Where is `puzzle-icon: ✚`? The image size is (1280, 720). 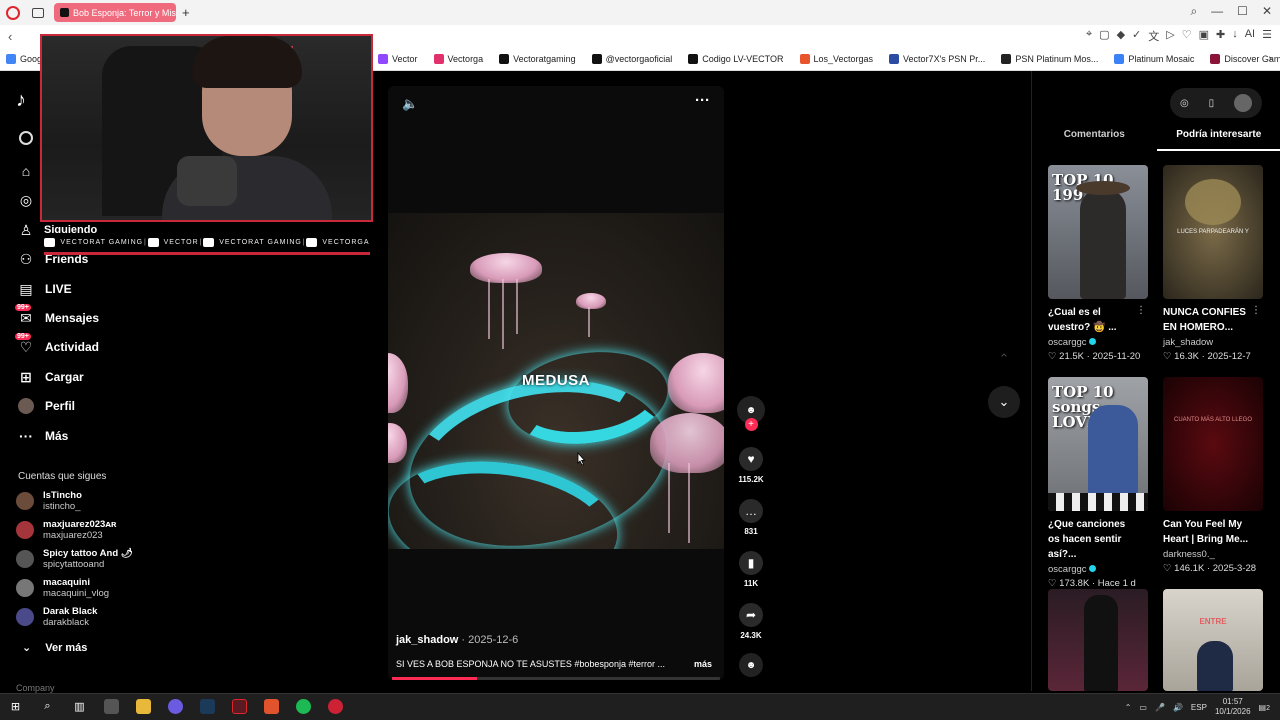
puzzle-icon: ✚ is located at coordinates (1220, 36).